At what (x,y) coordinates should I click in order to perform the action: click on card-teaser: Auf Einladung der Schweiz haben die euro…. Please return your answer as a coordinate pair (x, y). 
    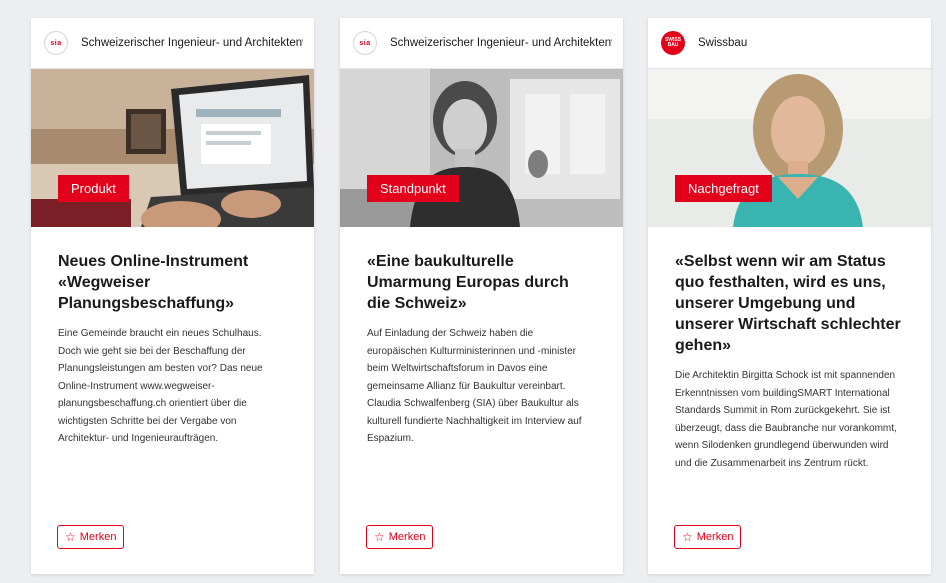
    Looking at the image, I should click on (474, 386).